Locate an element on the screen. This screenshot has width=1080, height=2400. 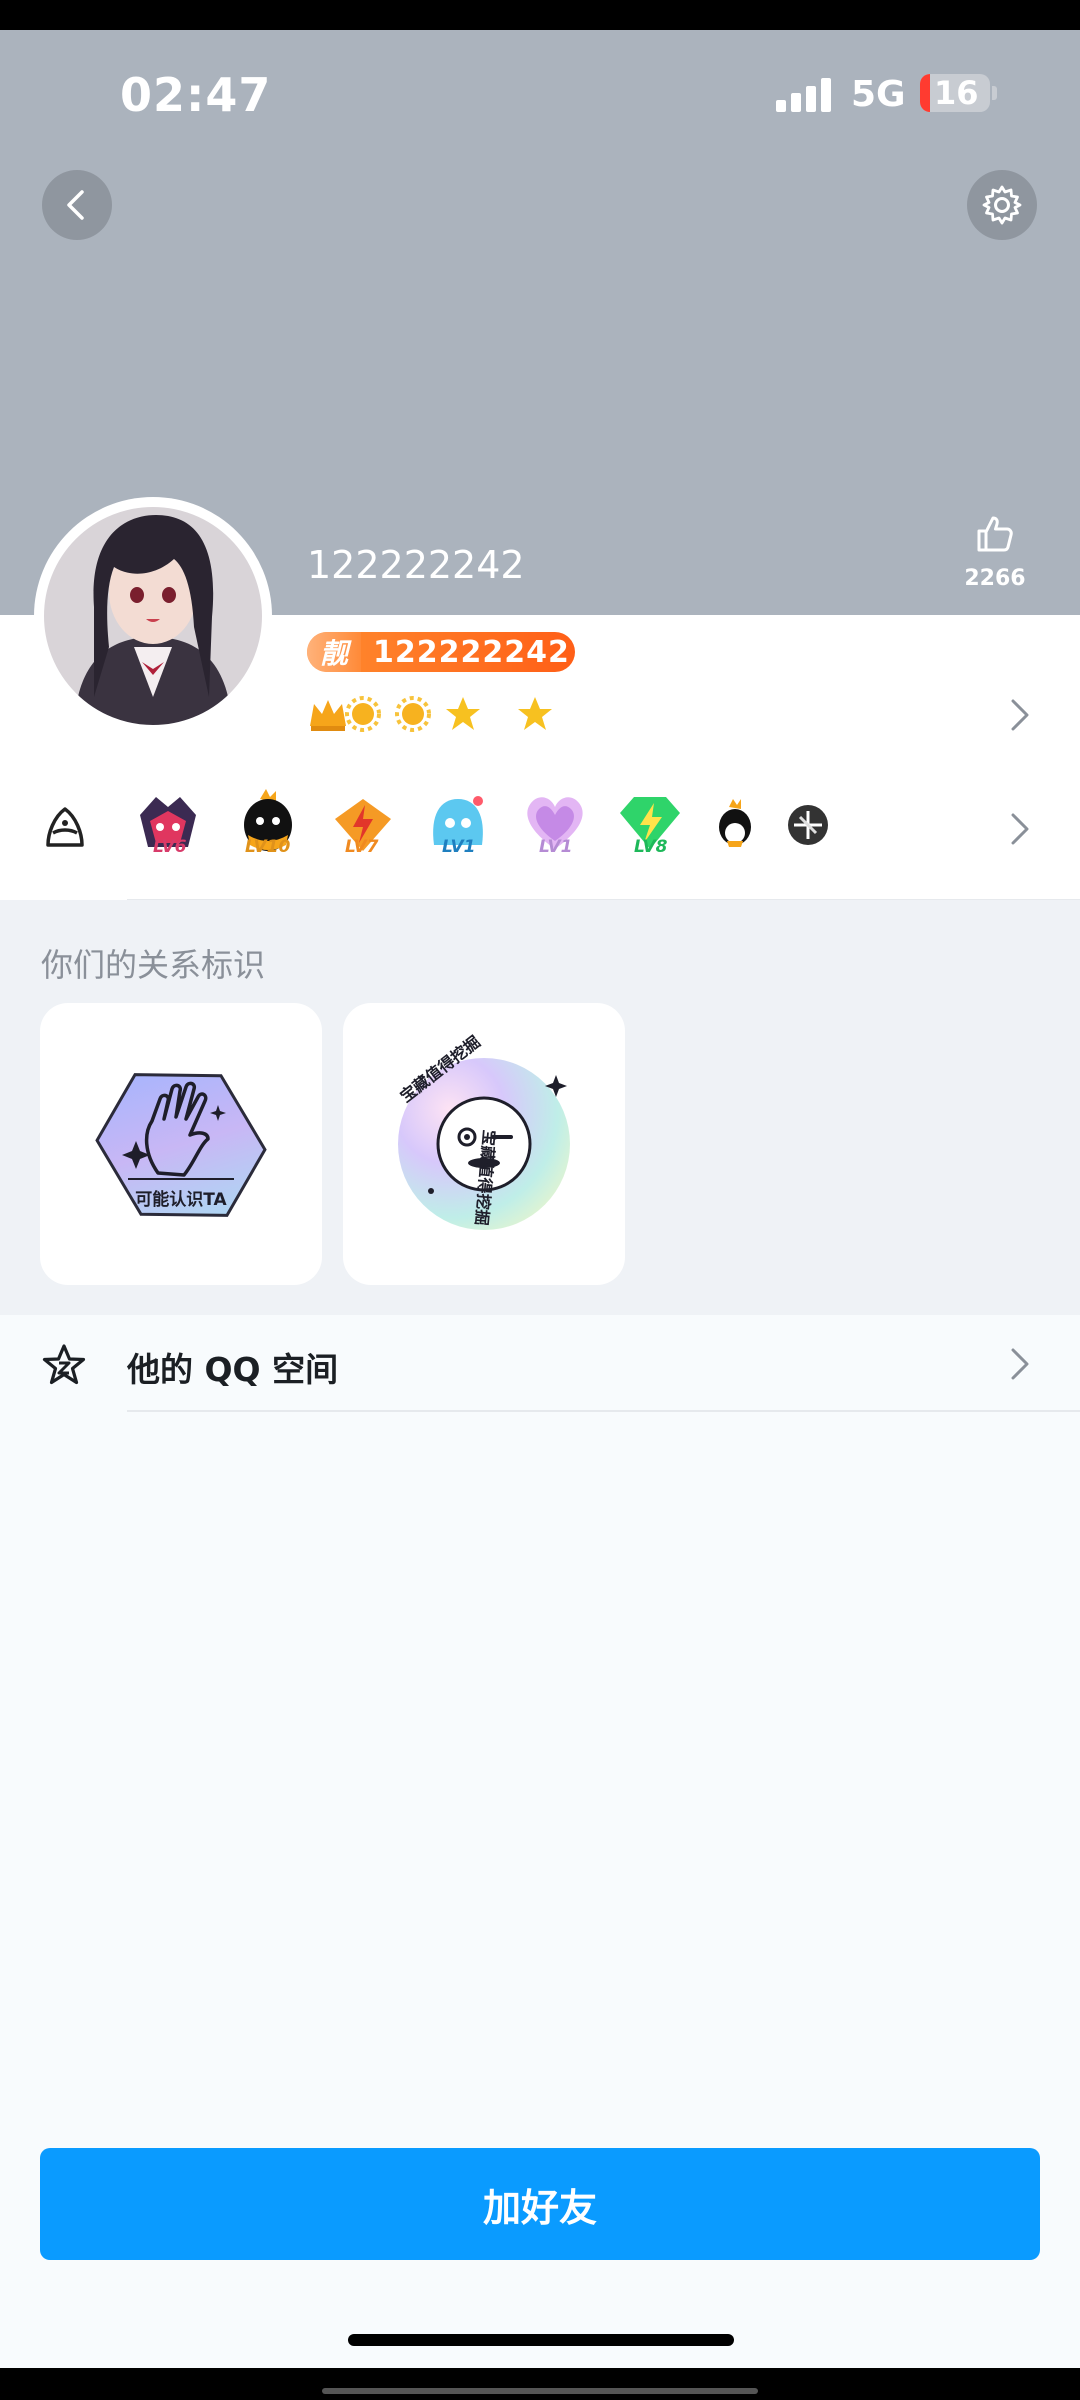
add-friend-button: 加好友 is located at coordinates (540, 2204).